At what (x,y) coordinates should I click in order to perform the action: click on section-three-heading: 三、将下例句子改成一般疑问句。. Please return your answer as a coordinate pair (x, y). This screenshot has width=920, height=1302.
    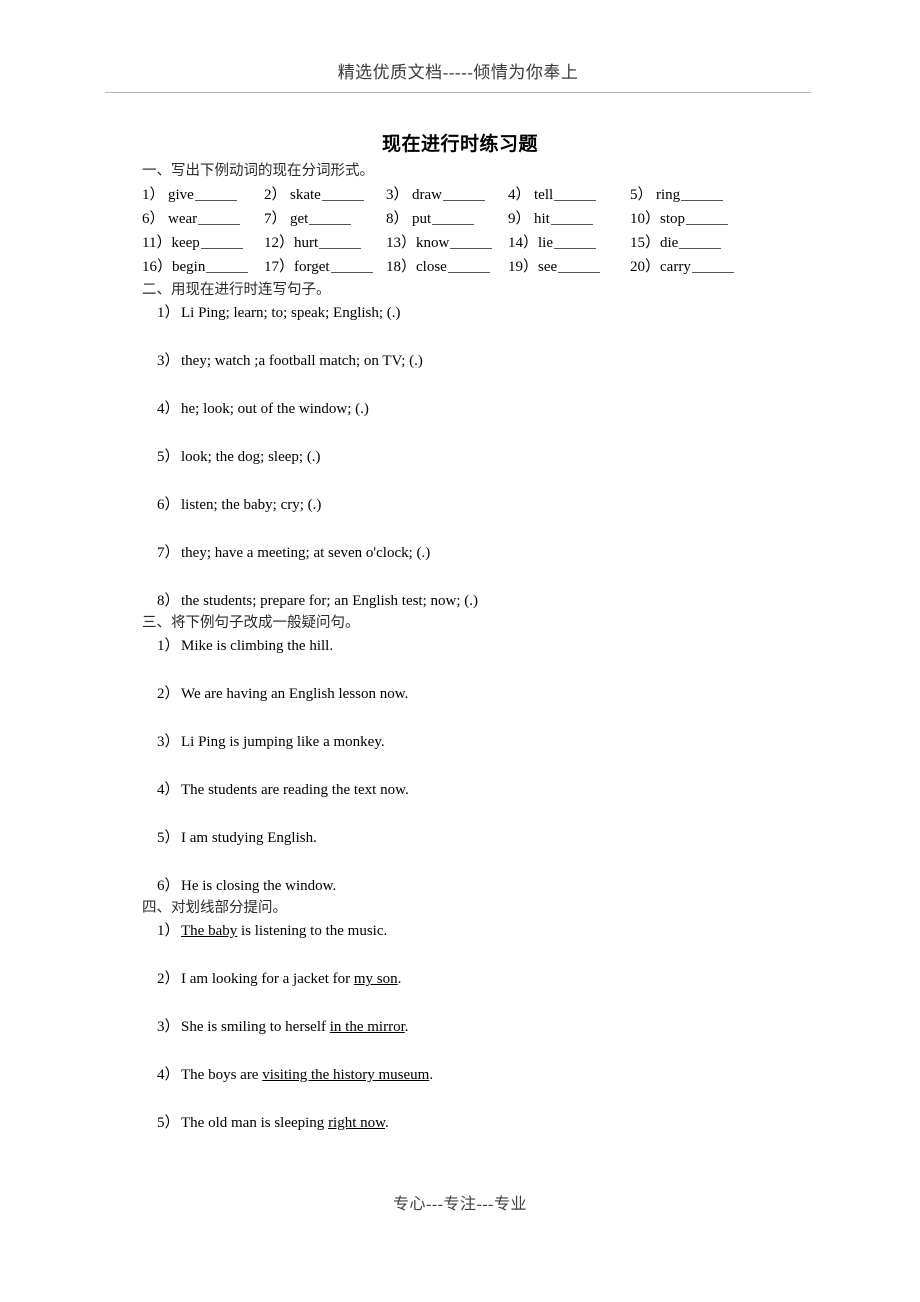
    Looking at the image, I should click on (251, 623).